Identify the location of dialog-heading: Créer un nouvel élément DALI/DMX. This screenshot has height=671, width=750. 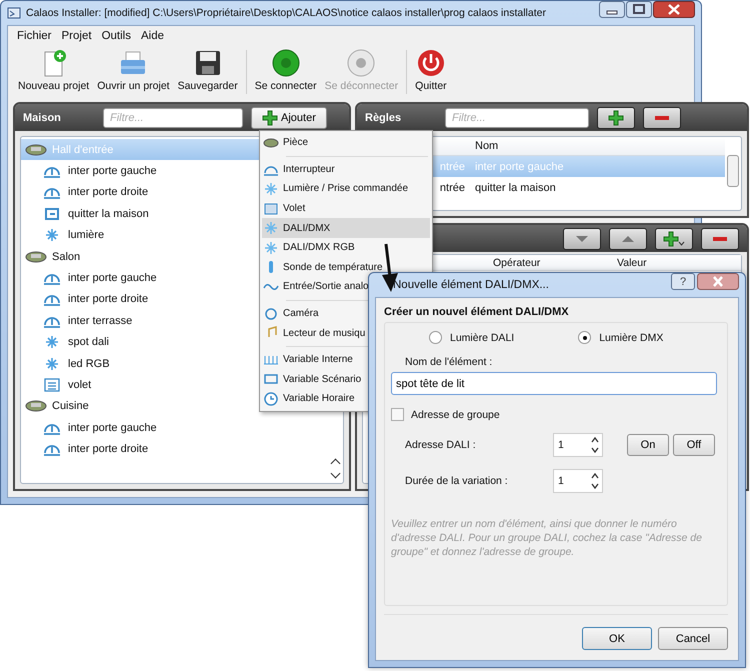
(477, 312).